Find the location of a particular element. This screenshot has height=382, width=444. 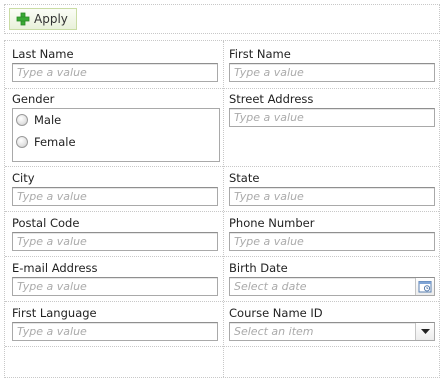

phone-number-label: Phone Number is located at coordinates (272, 223).